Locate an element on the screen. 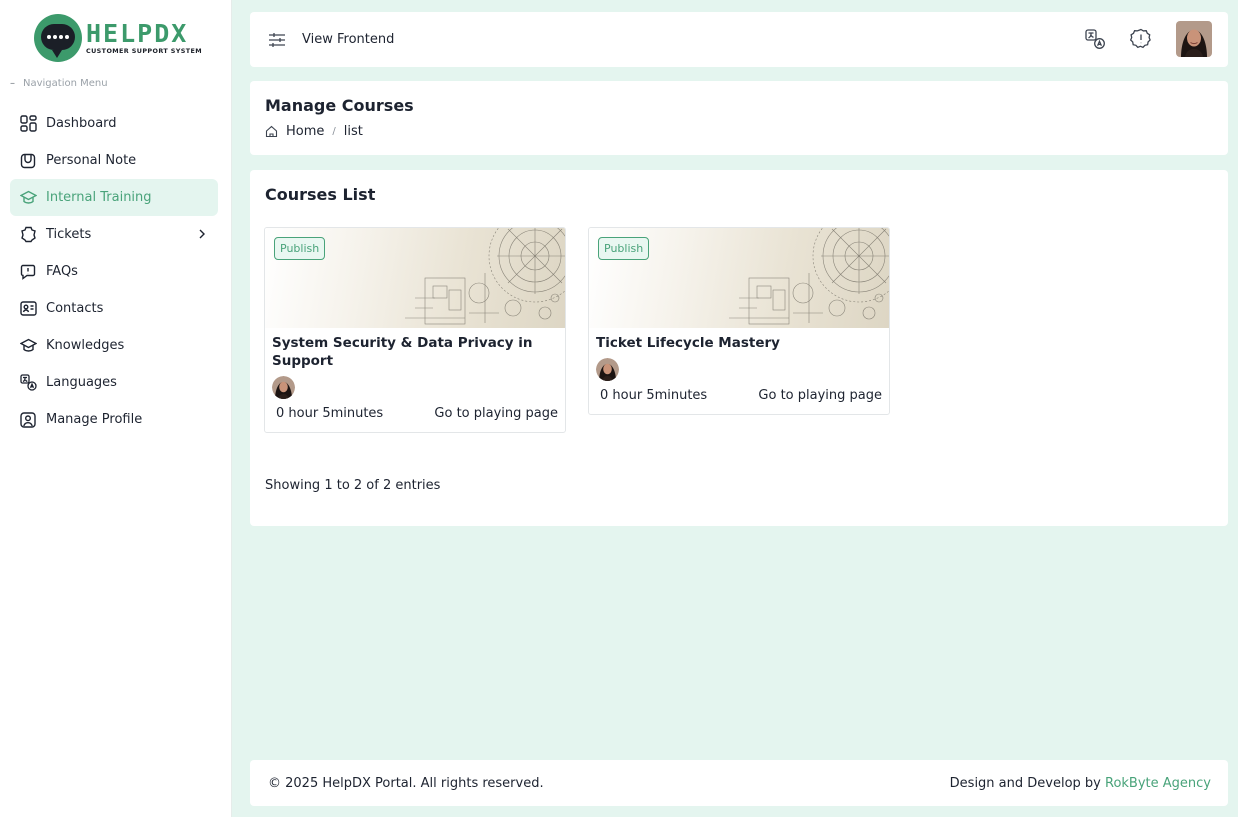  sidebar-item-tickets: Tickets is located at coordinates (114, 234).